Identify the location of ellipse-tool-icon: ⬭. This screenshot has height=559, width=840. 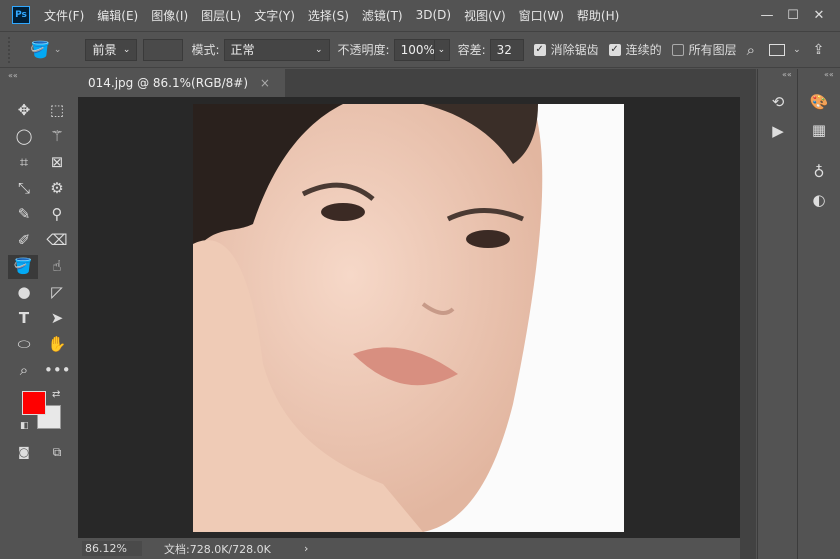
(24, 344).